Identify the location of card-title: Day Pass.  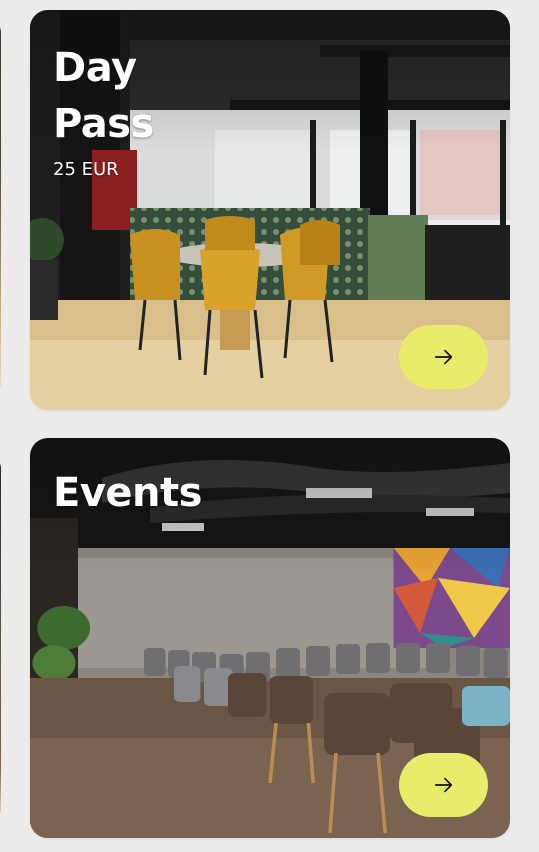
(103, 96).